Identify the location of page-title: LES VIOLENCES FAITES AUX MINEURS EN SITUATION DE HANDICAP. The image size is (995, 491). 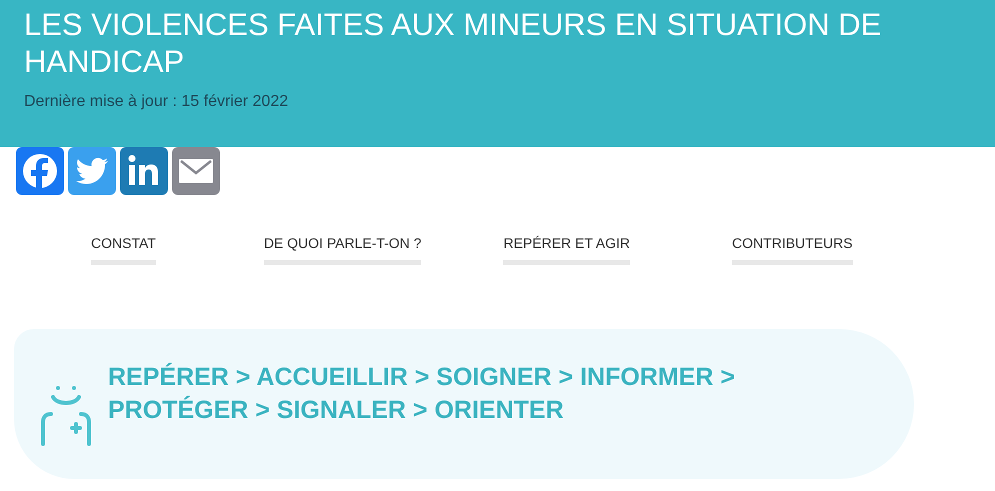
(453, 43).